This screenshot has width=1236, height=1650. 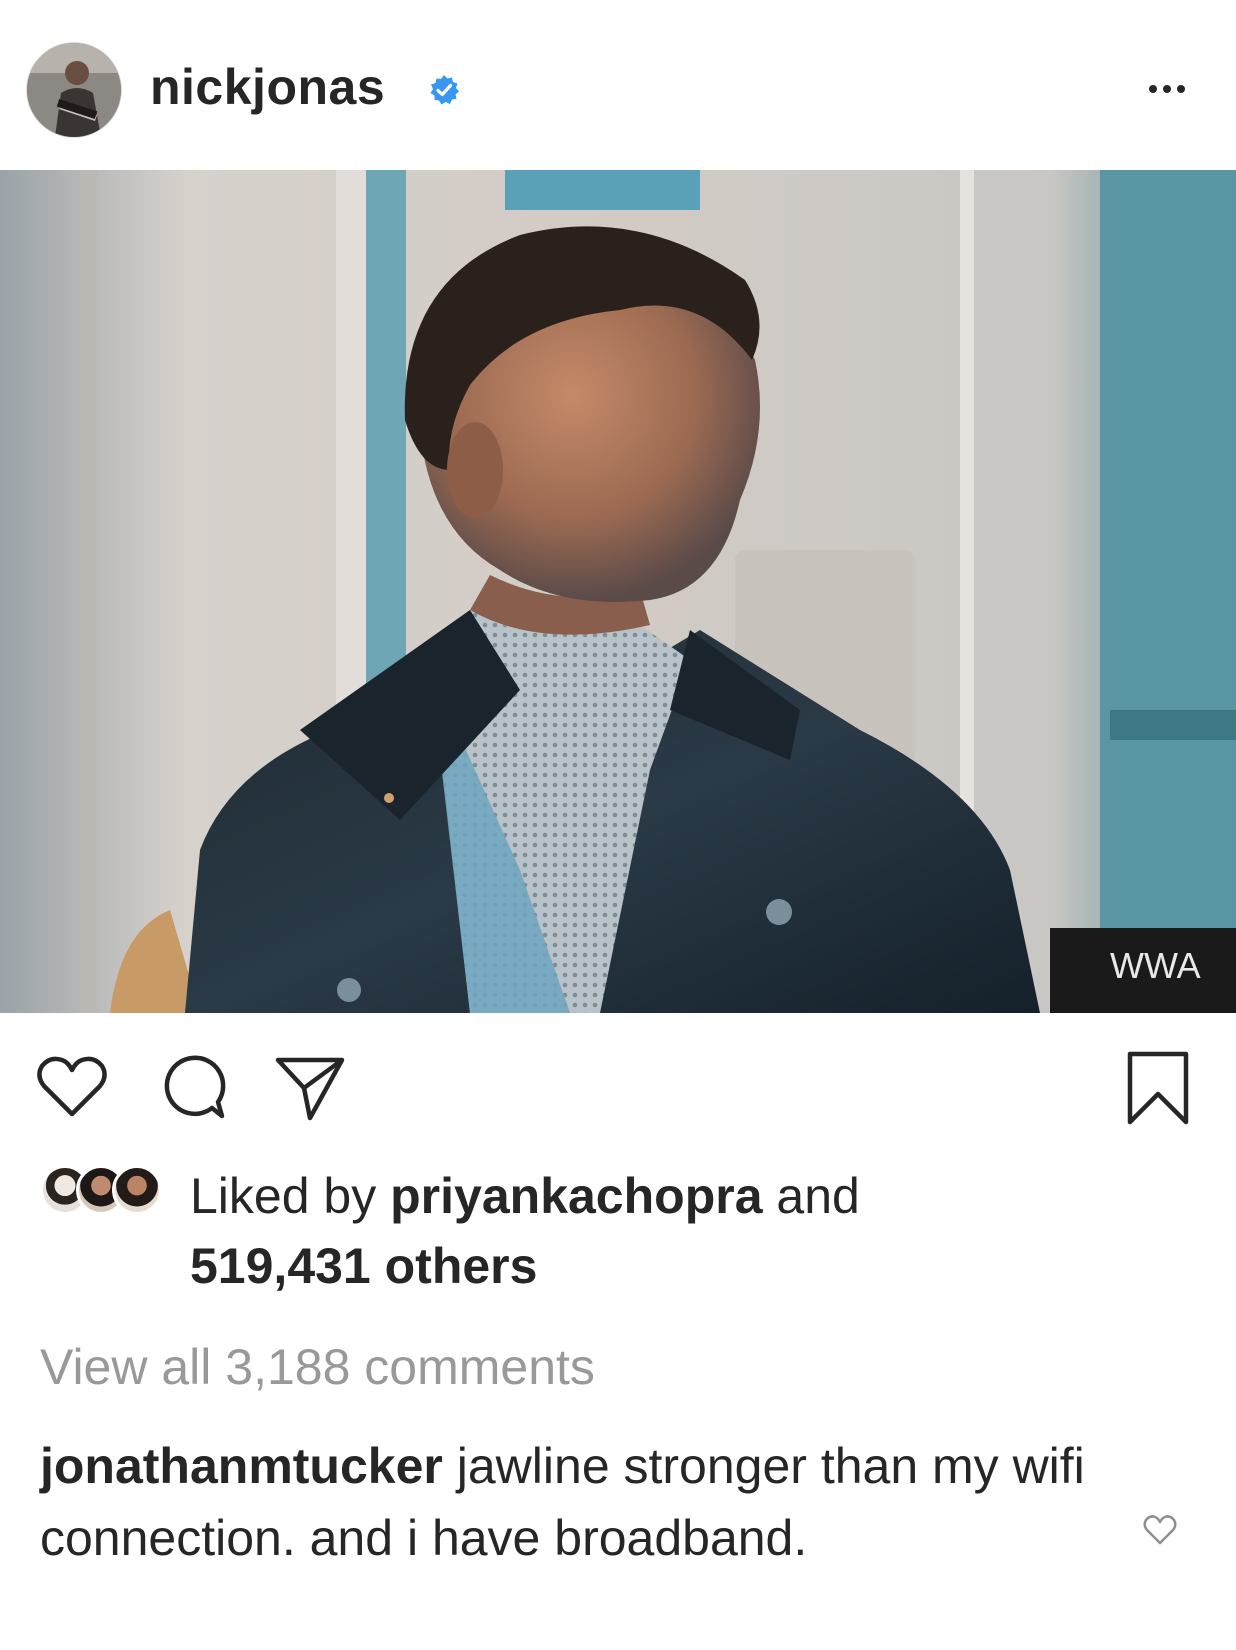 I want to click on profile-avatar, so click(x=74, y=90).